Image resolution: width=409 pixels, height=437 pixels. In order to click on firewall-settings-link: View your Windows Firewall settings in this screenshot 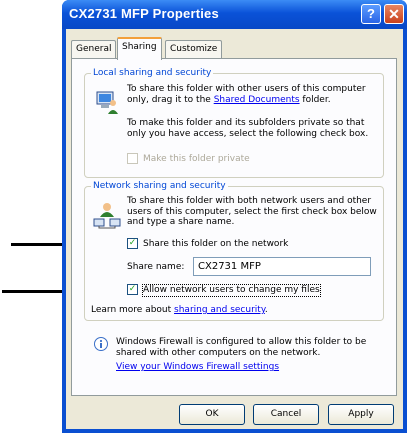, I will do `click(197, 367)`.